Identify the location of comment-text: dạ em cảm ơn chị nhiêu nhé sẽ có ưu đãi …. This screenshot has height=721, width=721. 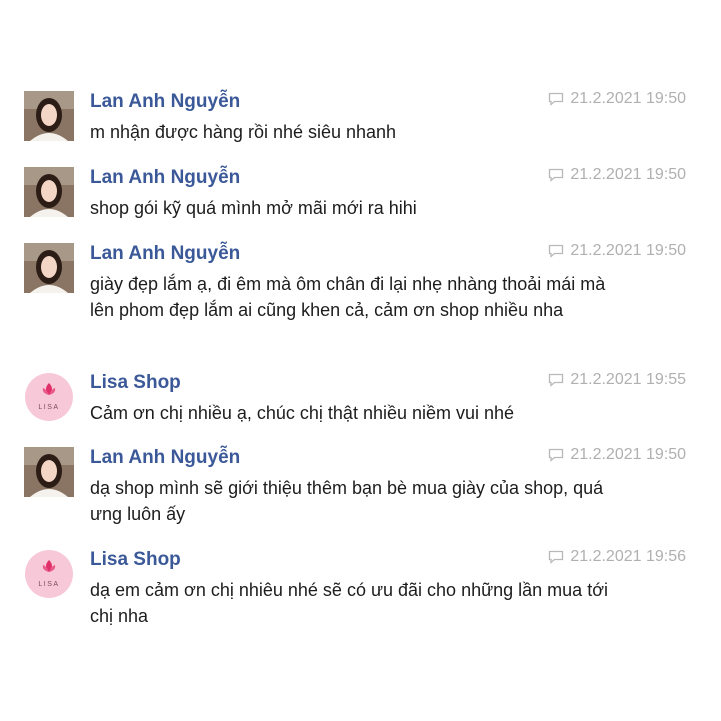
(349, 603).